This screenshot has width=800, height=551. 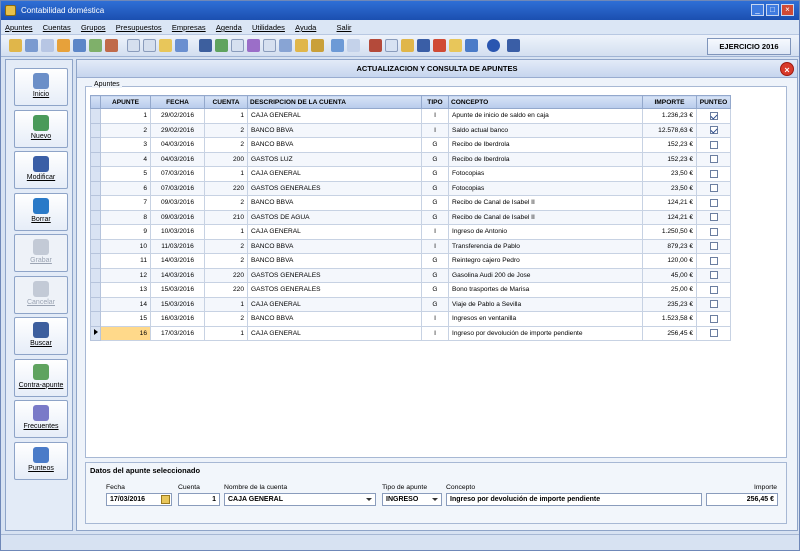 What do you see at coordinates (41, 294) in the screenshot?
I see `sidebar-button-cancelar: Cancelar` at bounding box center [41, 294].